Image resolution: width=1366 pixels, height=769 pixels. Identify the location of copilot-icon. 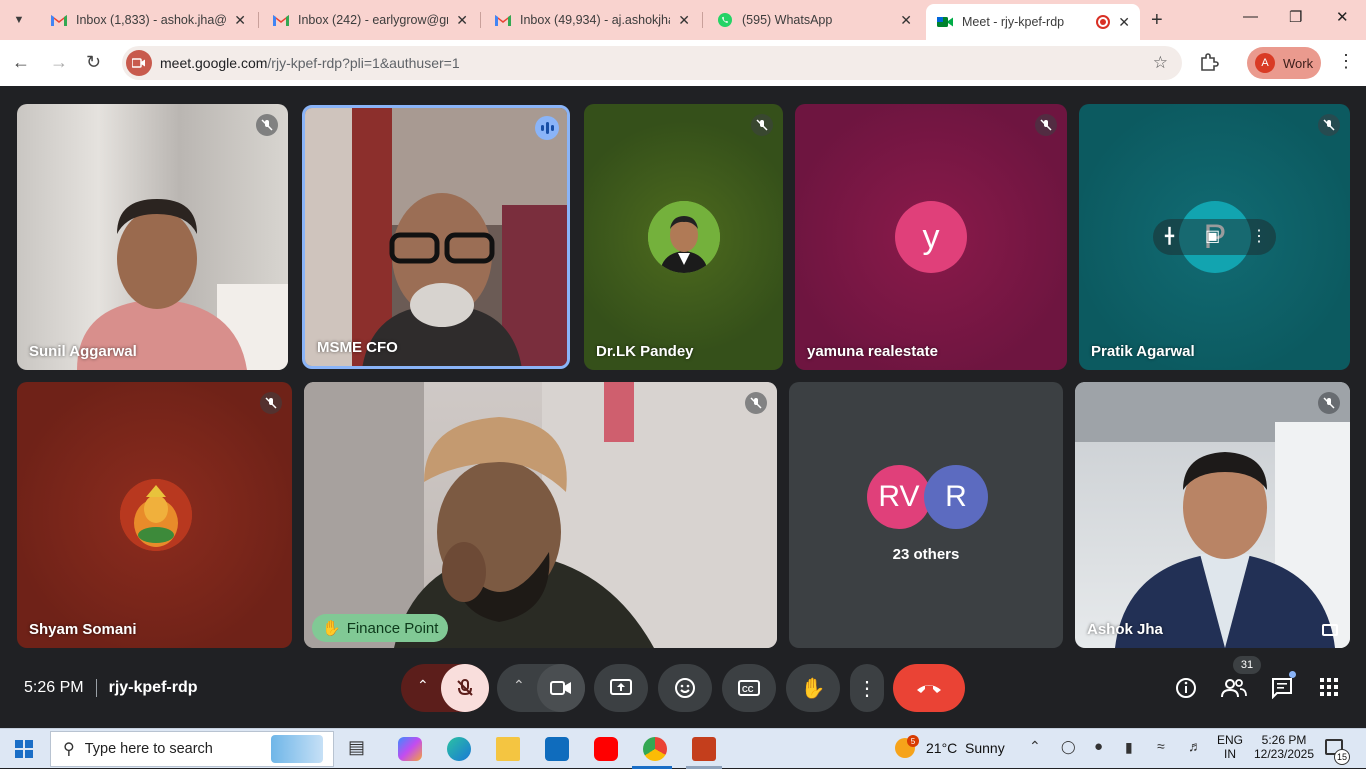
(410, 749).